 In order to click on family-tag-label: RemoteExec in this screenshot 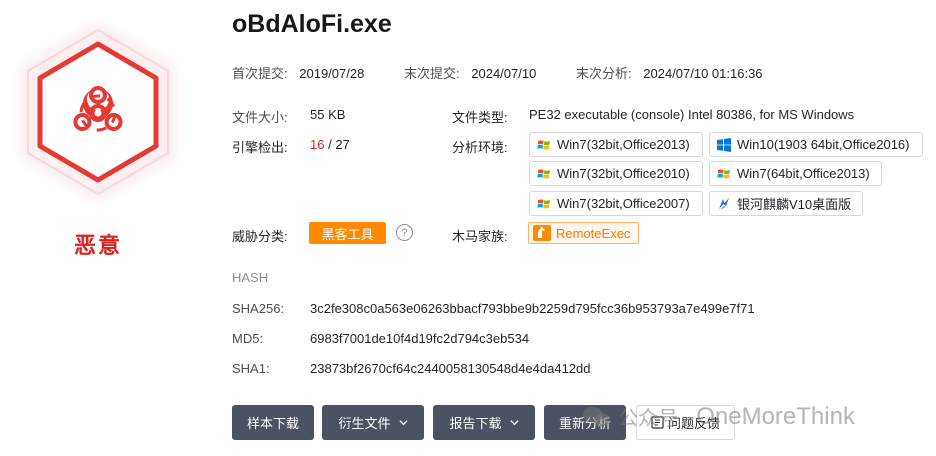, I will do `click(593, 233)`.